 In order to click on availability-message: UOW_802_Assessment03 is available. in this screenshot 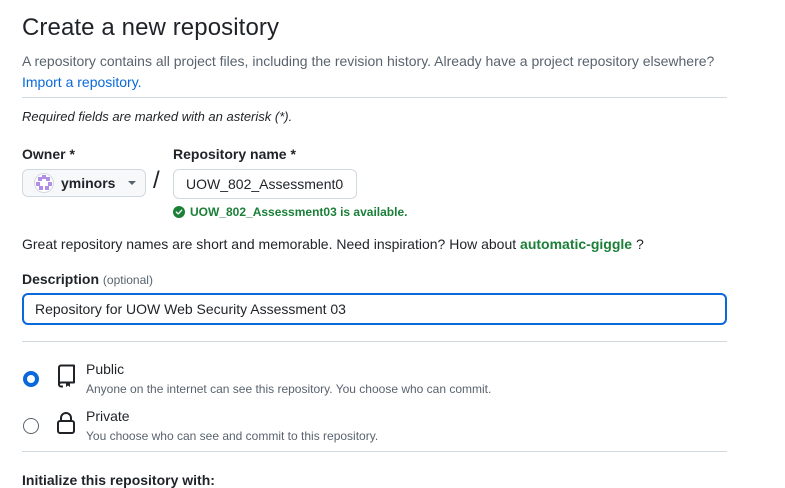, I will do `click(290, 212)`.